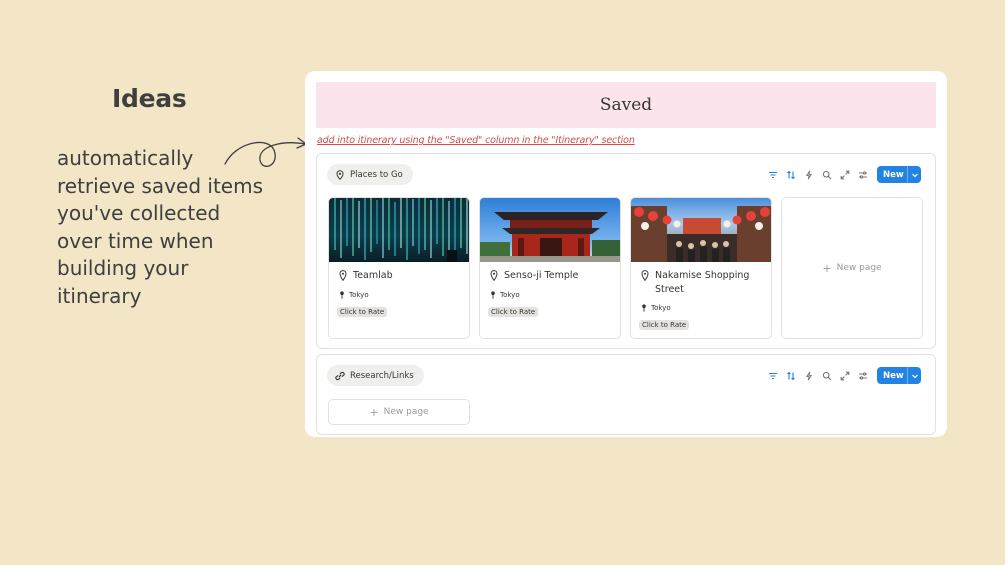  What do you see at coordinates (373, 275) in the screenshot?
I see `card-title: Teamlab` at bounding box center [373, 275].